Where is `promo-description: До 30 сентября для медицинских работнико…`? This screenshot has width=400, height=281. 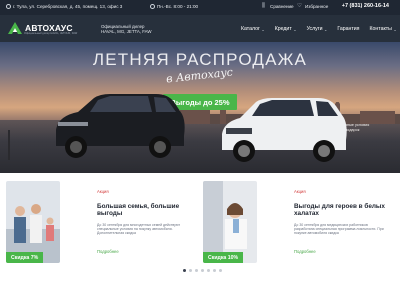
promo-description: До 30 сентября для медицинских работнико… is located at coordinates (339, 229).